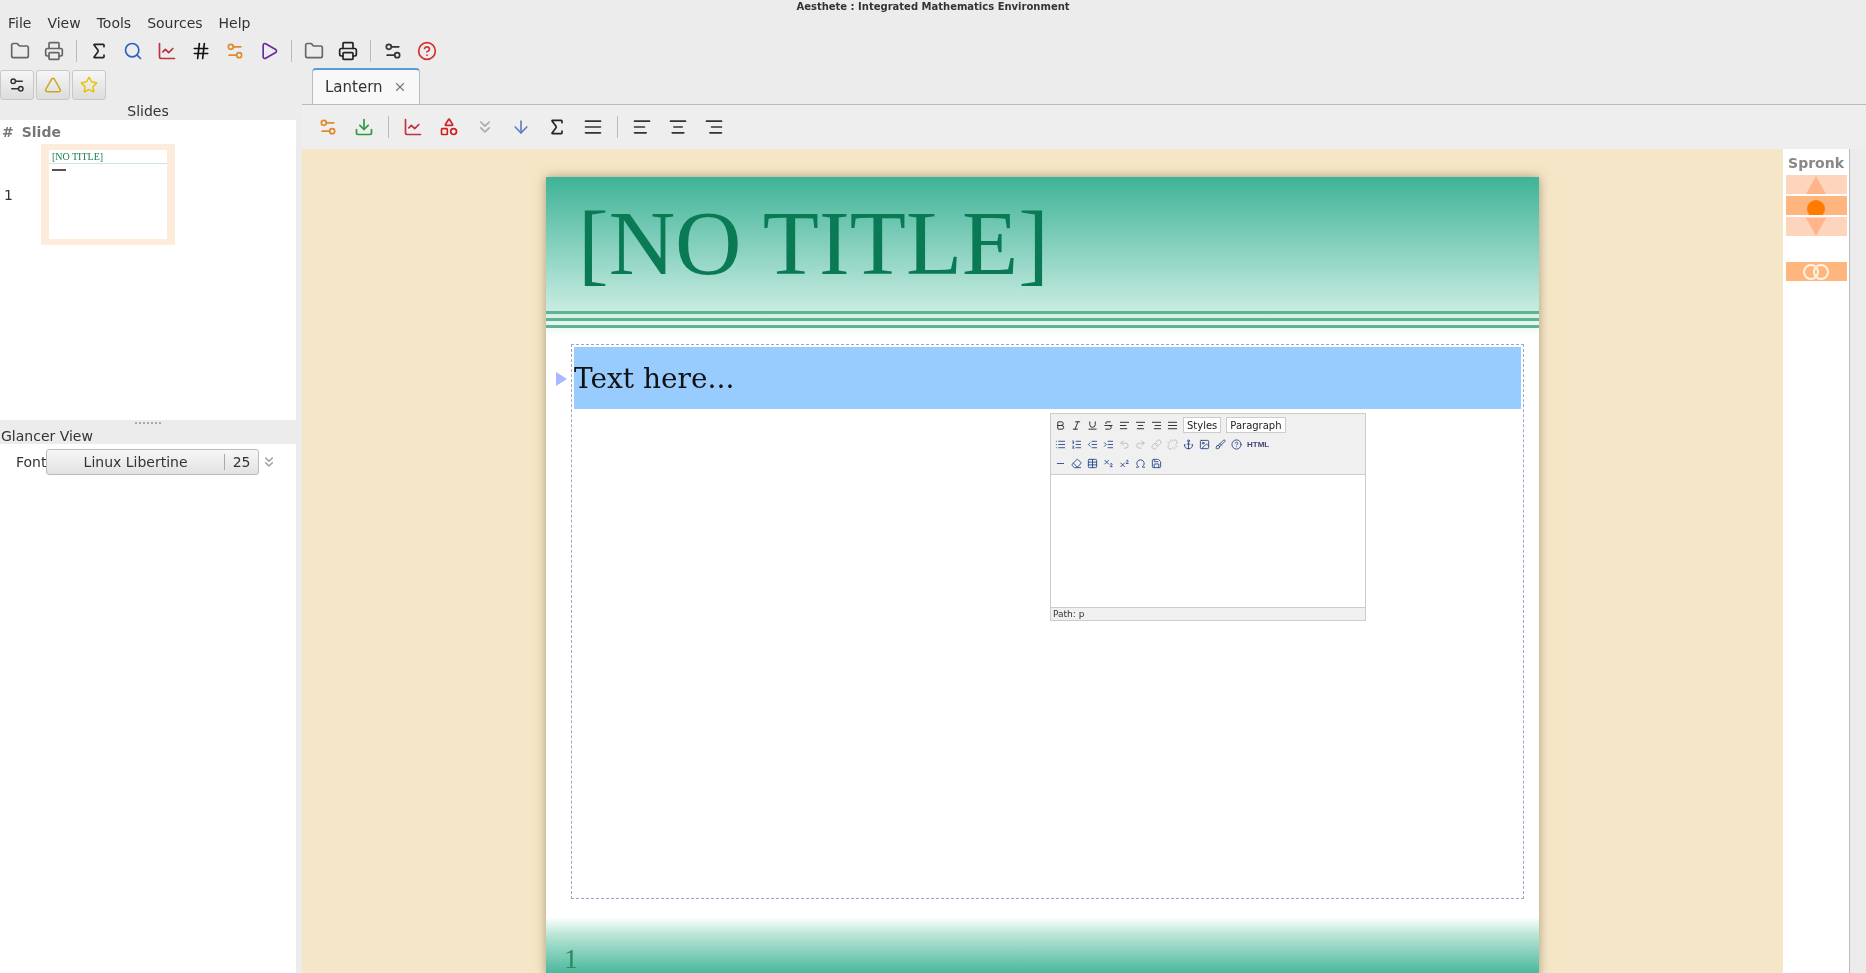 This screenshot has height=973, width=1866. What do you see at coordinates (8, 132) in the screenshot?
I see `column-header: #` at bounding box center [8, 132].